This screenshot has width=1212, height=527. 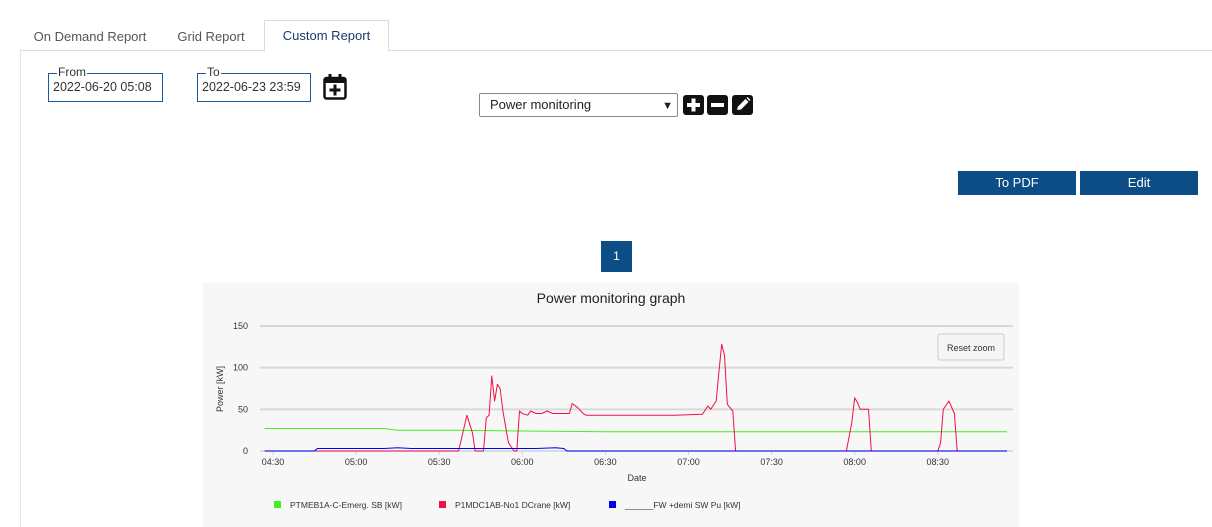 I want to click on to-date-value: 2022-06-23 23:59, so click(x=251, y=87).